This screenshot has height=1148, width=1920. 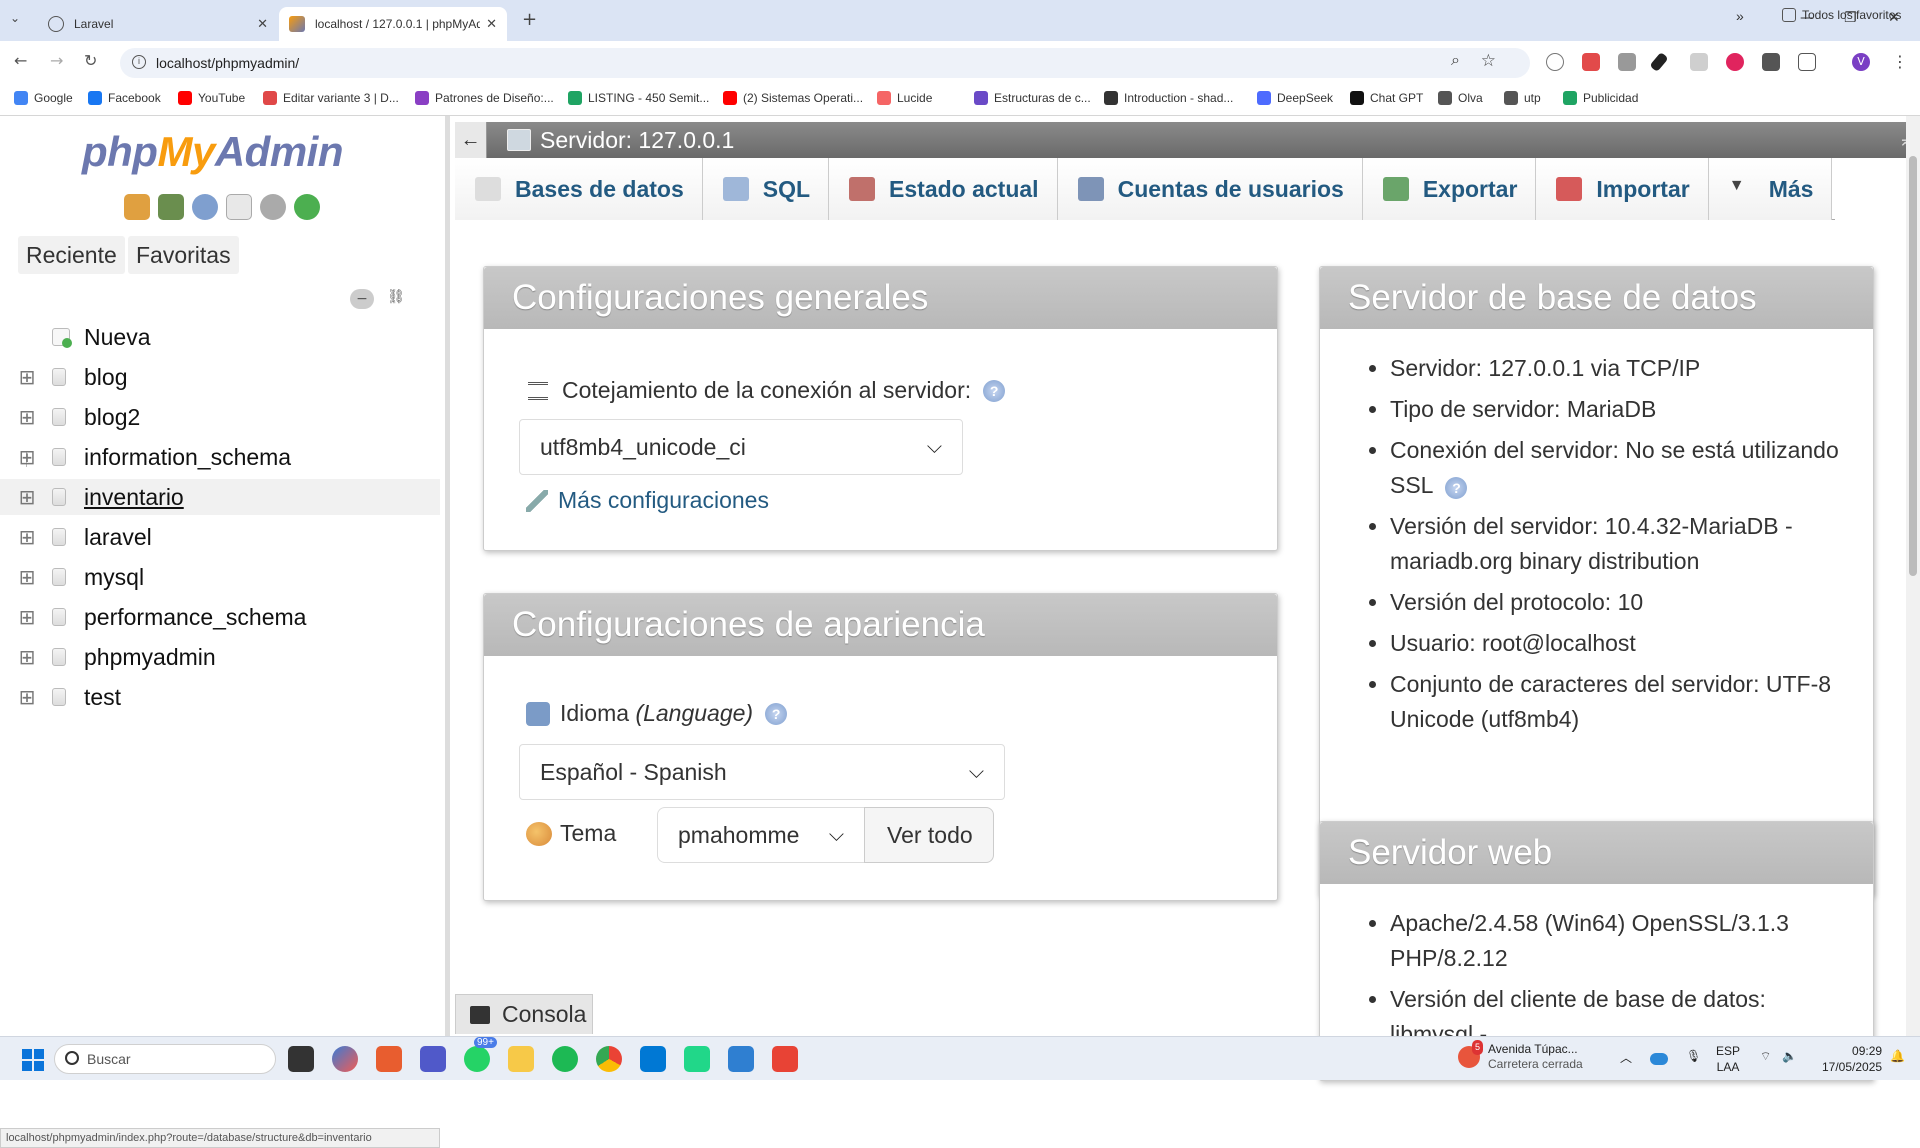 What do you see at coordinates (345, 1059) in the screenshot?
I see `copilot-icon` at bounding box center [345, 1059].